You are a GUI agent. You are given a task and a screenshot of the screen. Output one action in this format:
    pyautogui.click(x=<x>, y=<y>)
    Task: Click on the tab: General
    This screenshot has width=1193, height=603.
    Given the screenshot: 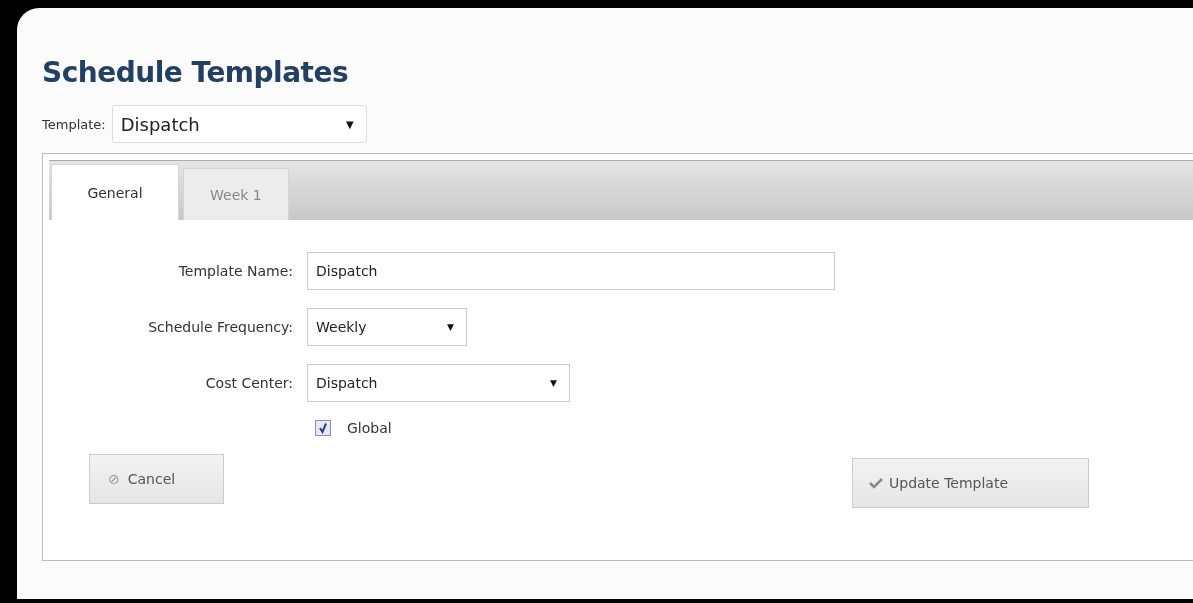 What is the action you would take?
    pyautogui.click(x=115, y=192)
    